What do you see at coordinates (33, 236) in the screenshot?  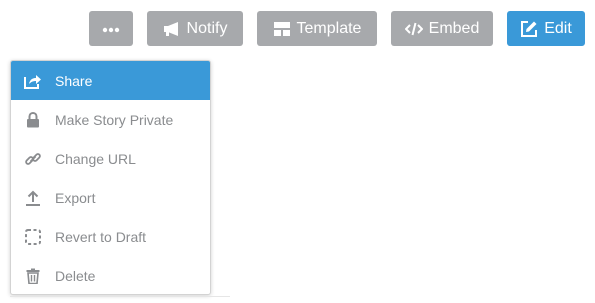 I see `dashed-square-icon` at bounding box center [33, 236].